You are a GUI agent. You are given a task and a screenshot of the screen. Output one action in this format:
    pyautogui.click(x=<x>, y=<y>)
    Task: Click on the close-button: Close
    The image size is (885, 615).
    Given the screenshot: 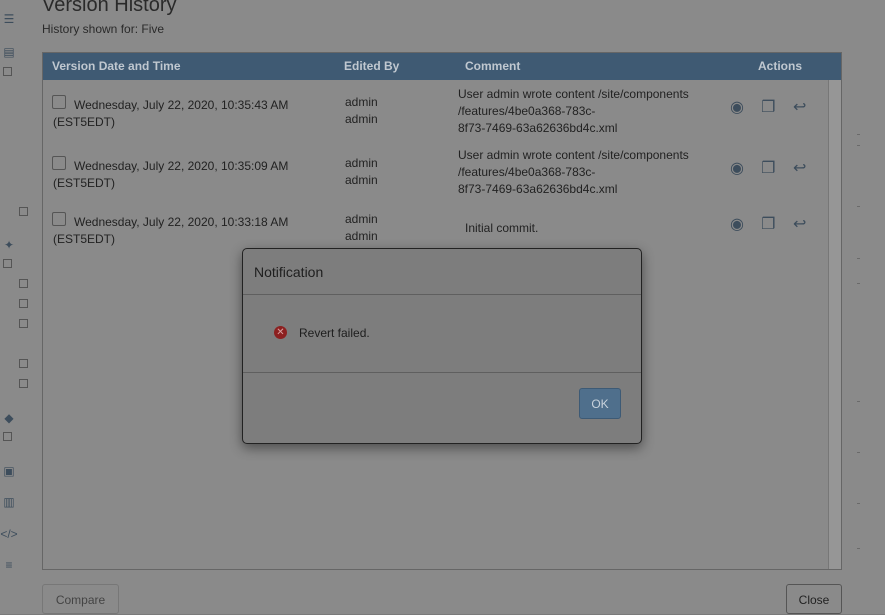 What is the action you would take?
    pyautogui.click(x=814, y=599)
    